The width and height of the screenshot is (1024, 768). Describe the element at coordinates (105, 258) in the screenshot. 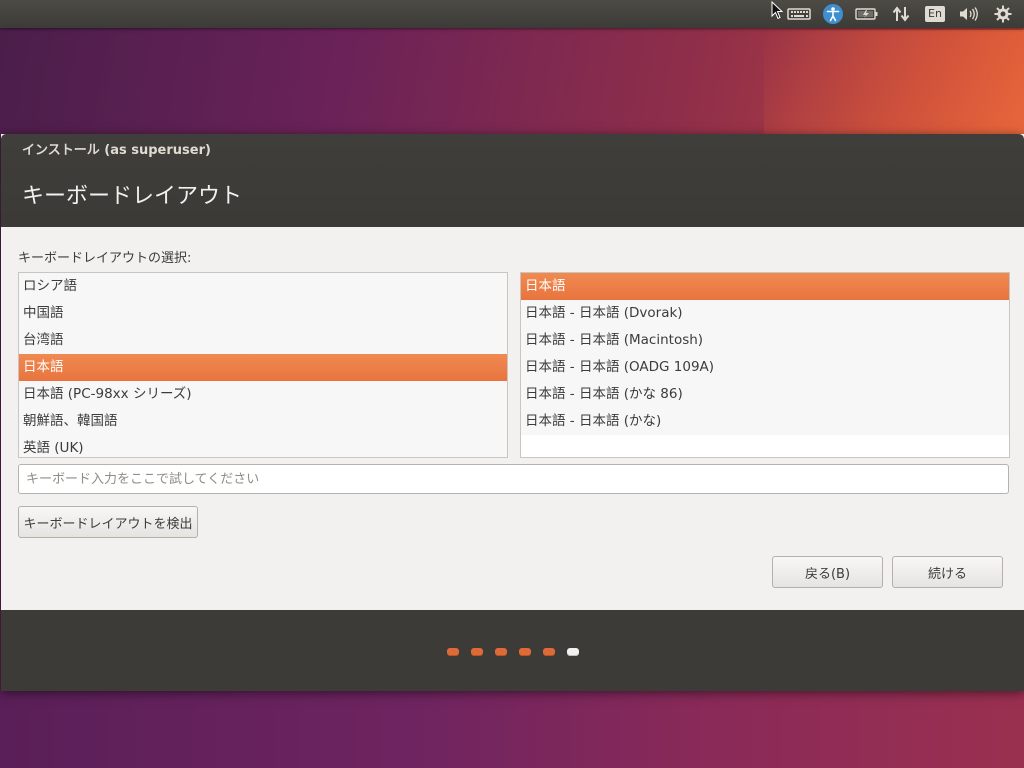

I see `layout-select-label: キーボードレイアウトの選択:` at that location.